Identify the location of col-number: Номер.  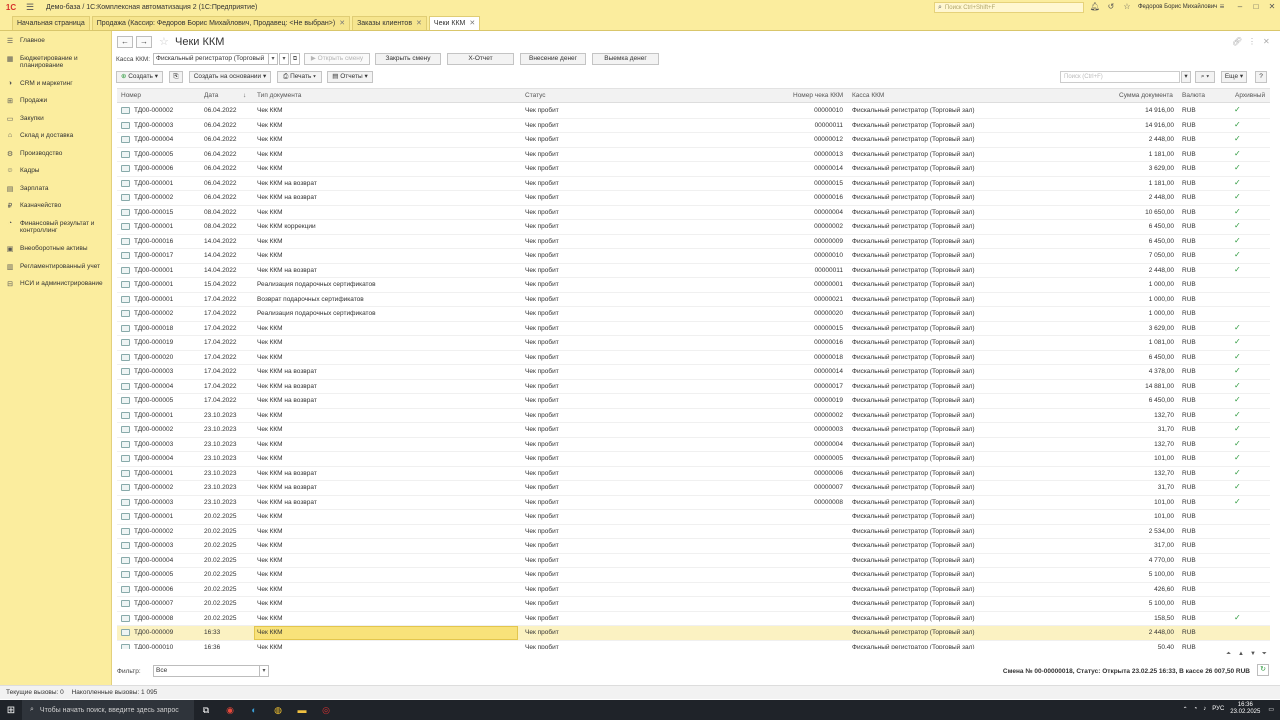
(131, 95).